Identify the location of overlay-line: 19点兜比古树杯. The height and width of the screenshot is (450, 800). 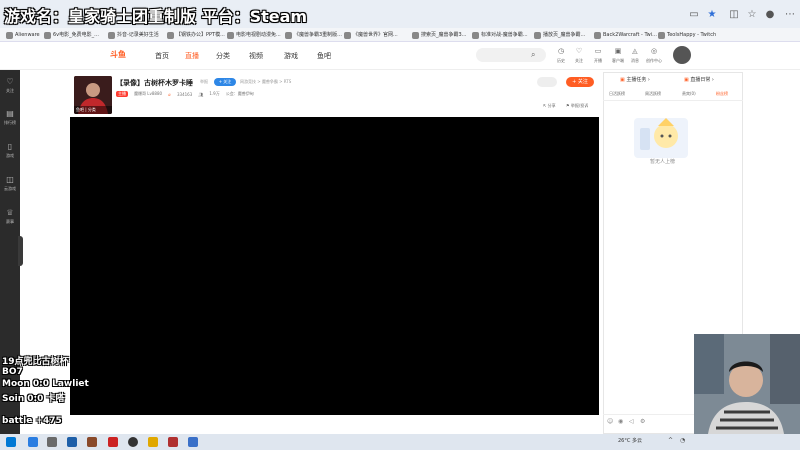
(35, 362).